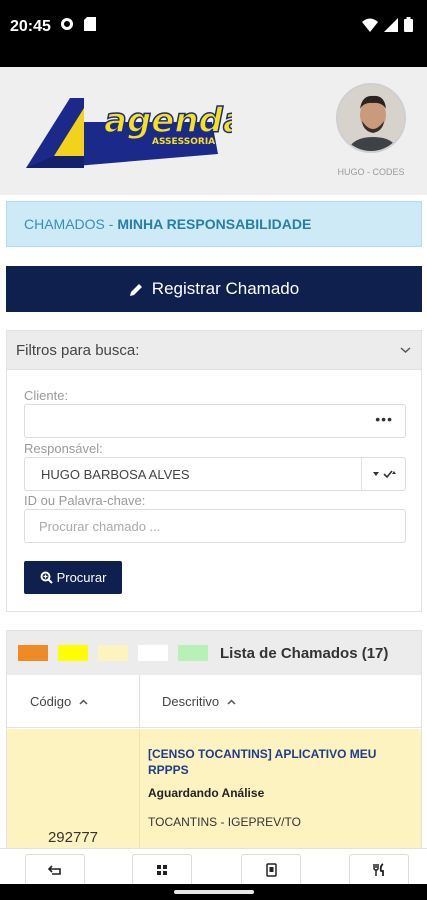  What do you see at coordinates (64, 224) in the screenshot?
I see `breadcrumb-section: CHAMADOS` at bounding box center [64, 224].